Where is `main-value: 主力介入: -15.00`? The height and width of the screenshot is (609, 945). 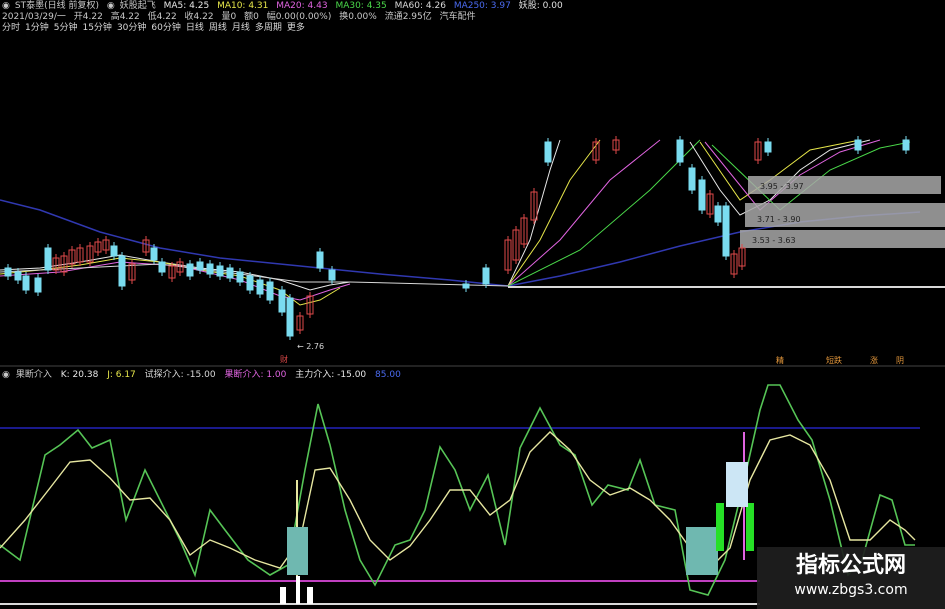
main-value: 主力介入: -15.00 is located at coordinates (331, 375).